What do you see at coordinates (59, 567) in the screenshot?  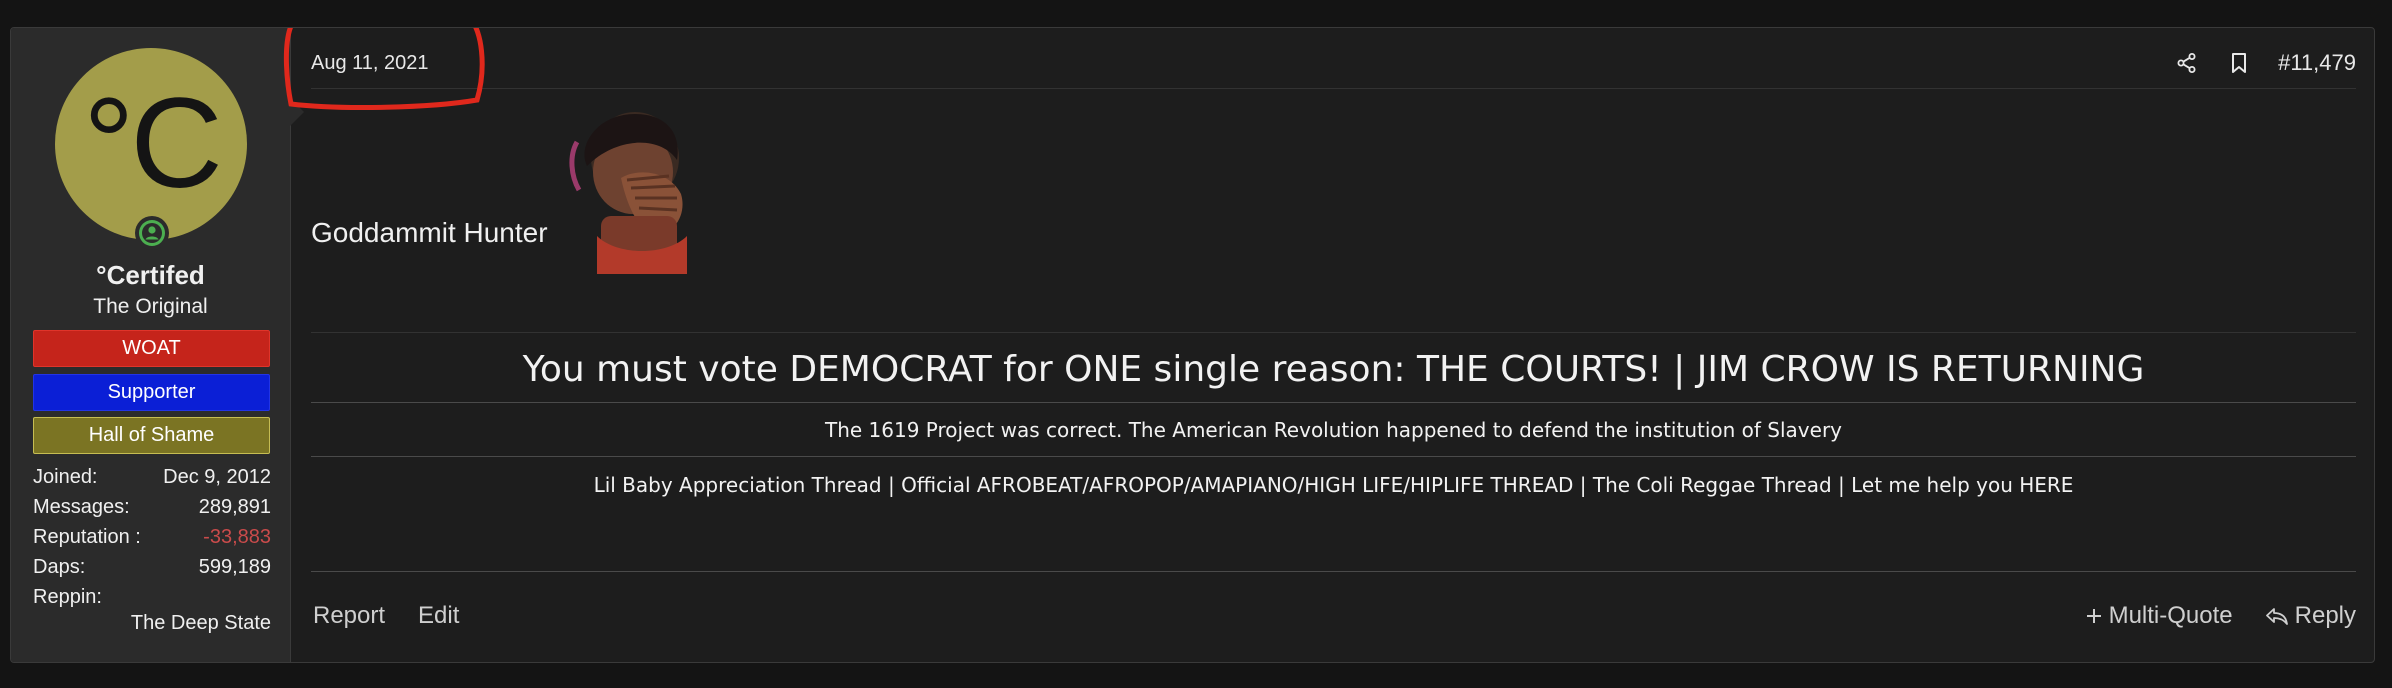 I see `stat-label: Daps:` at bounding box center [59, 567].